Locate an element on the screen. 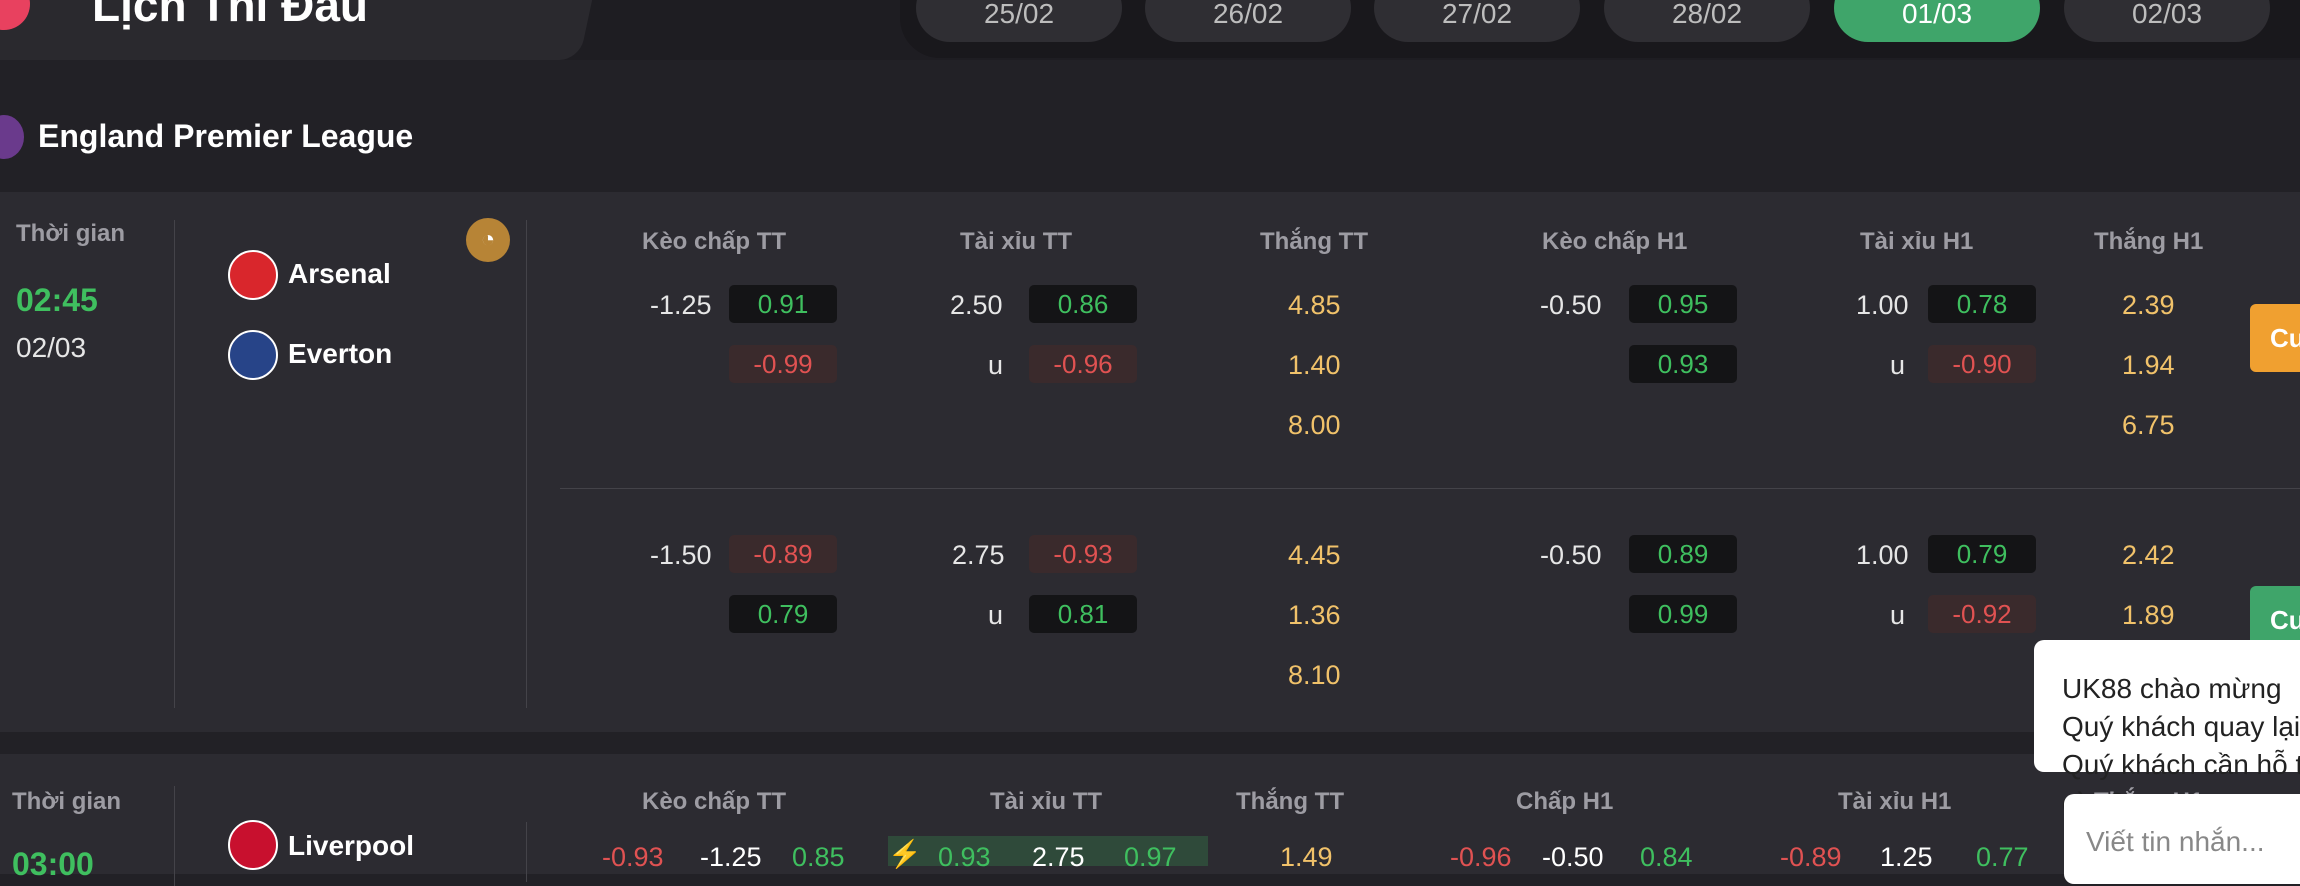  odd-cell: 0.84 is located at coordinates (1666, 857).